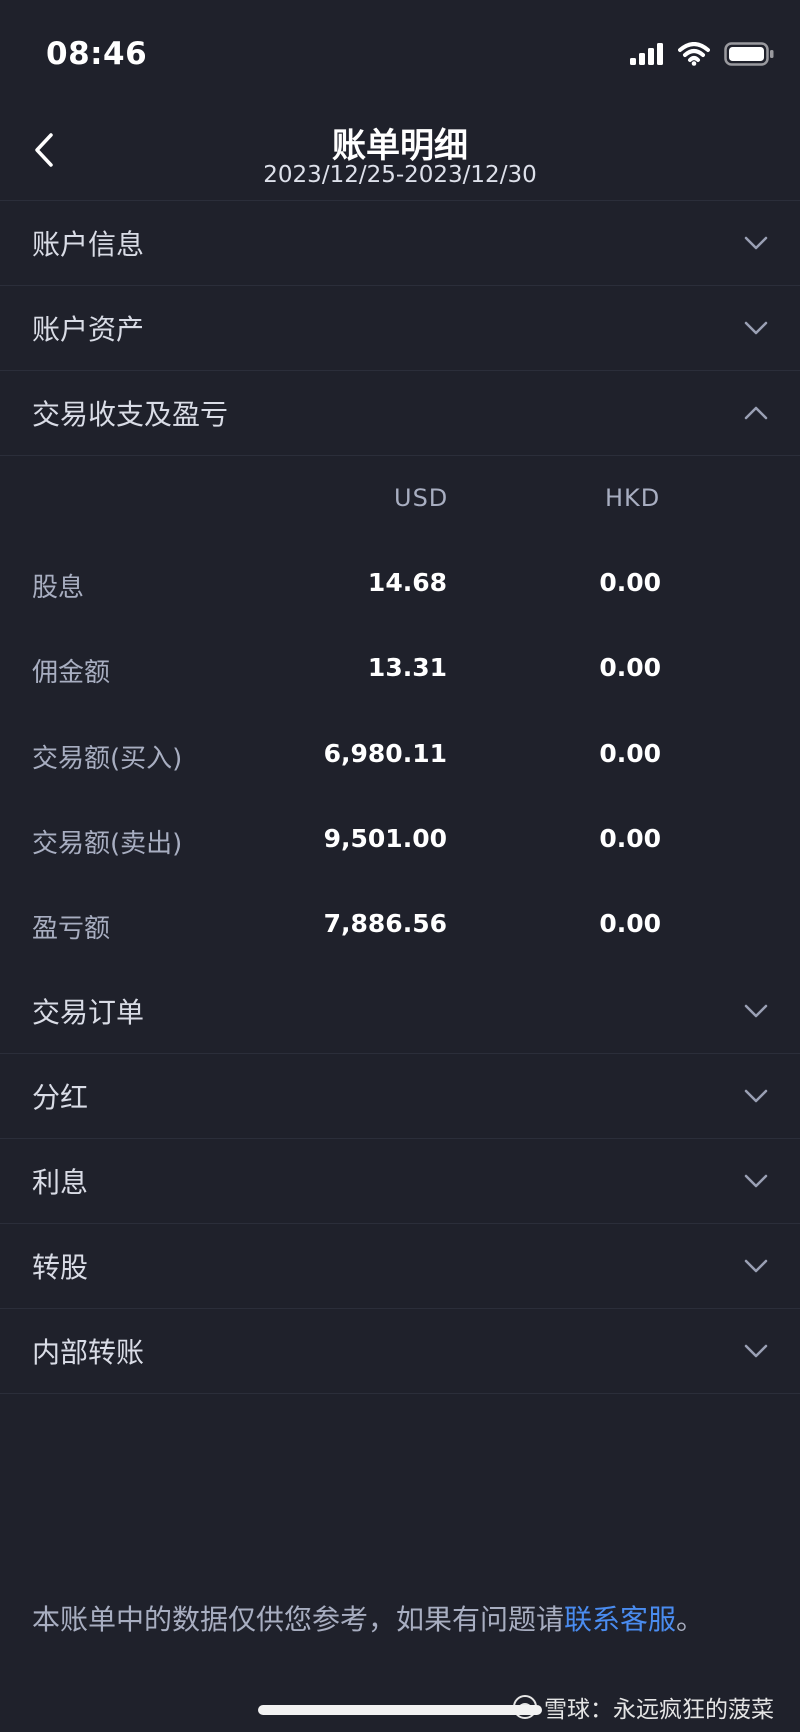  Describe the element at coordinates (400, 328) in the screenshot. I see `section-account-assets: 账户资产` at that location.